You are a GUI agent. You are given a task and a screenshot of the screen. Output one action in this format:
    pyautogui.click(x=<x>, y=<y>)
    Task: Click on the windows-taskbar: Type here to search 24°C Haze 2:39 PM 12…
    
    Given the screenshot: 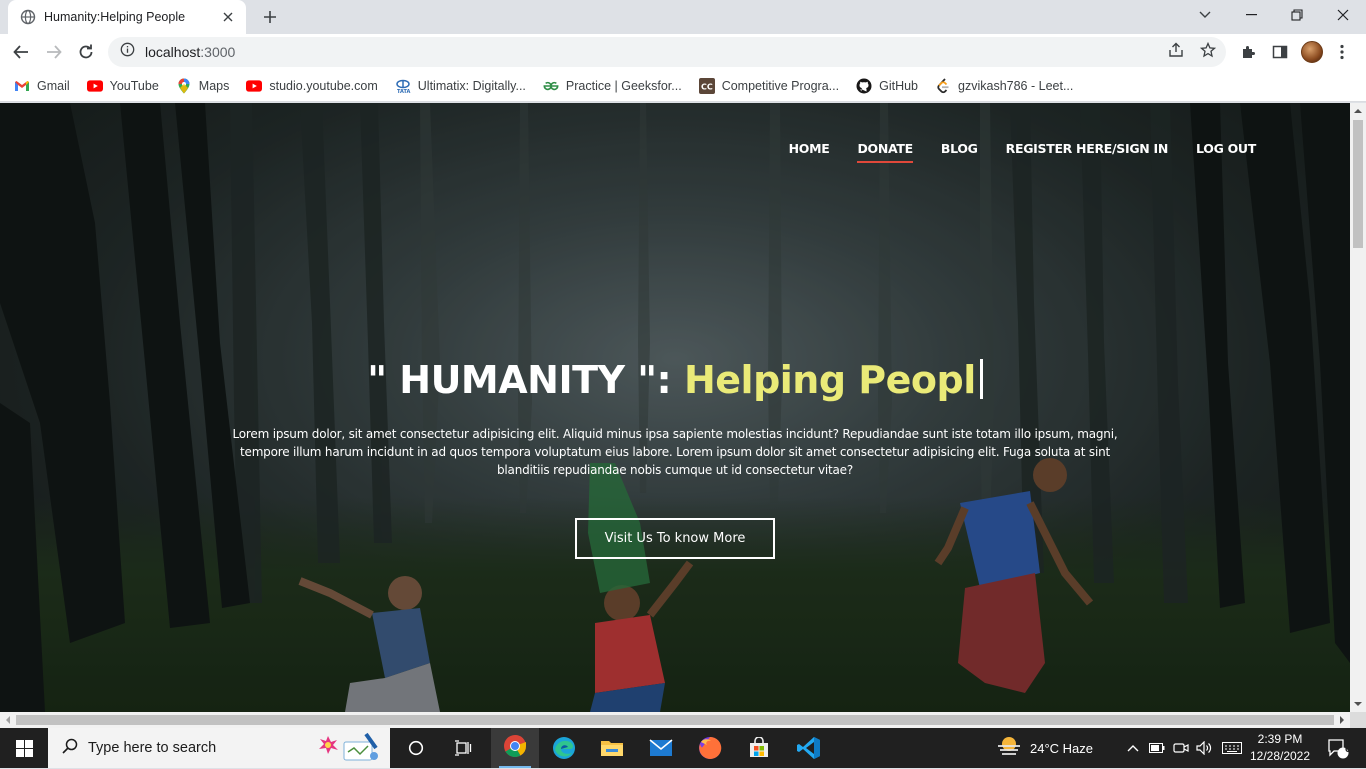 What is the action you would take?
    pyautogui.click(x=683, y=748)
    